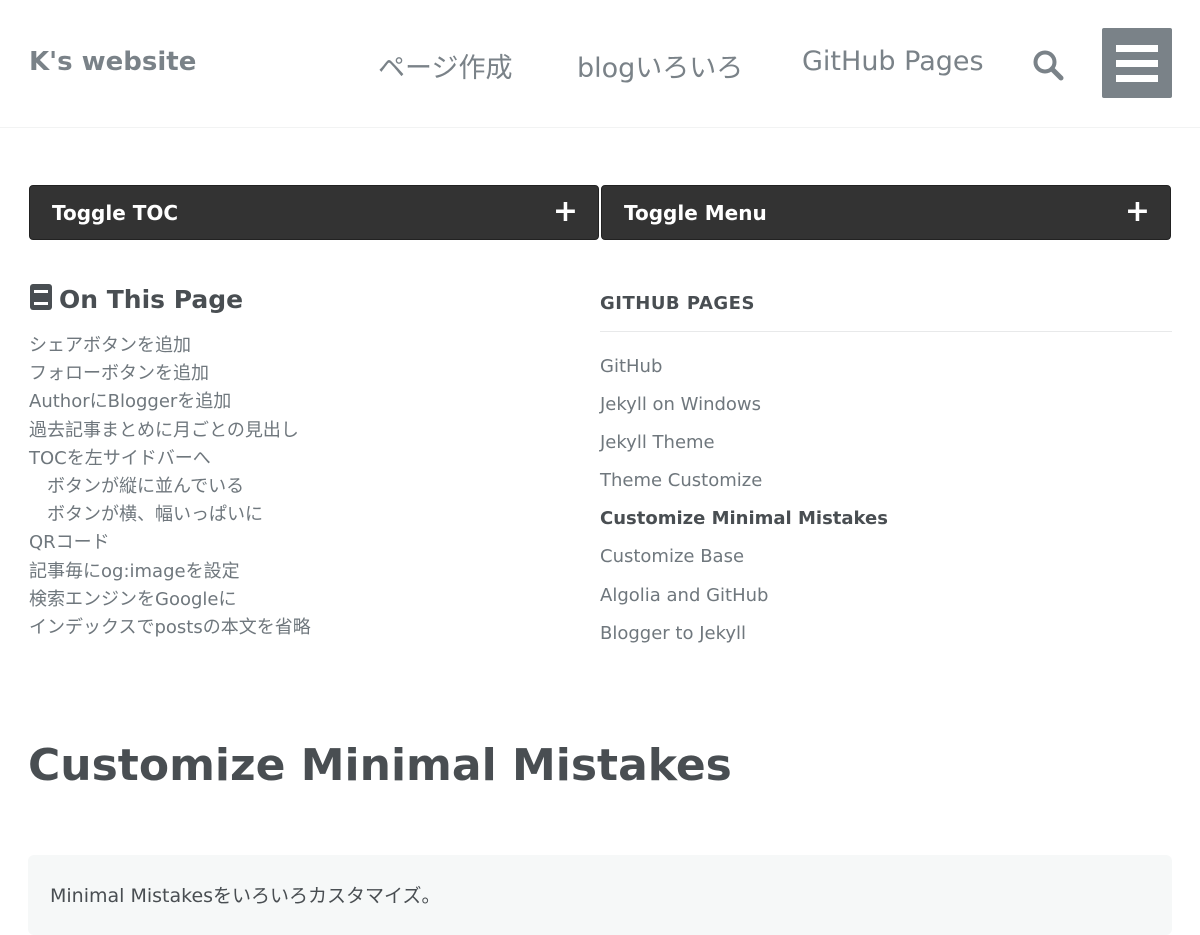 The image size is (1200, 935). Describe the element at coordinates (170, 515) in the screenshot. I see `toc-subitem: ボタンが横、幅いっぱいに` at that location.